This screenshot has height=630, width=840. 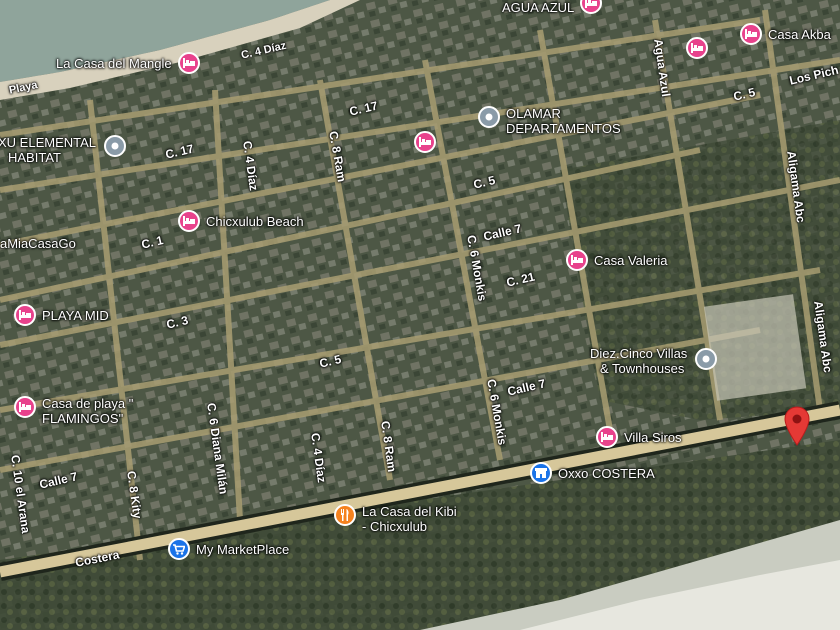 What do you see at coordinates (243, 549) in the screenshot?
I see `poi-label: My MarketPlace` at bounding box center [243, 549].